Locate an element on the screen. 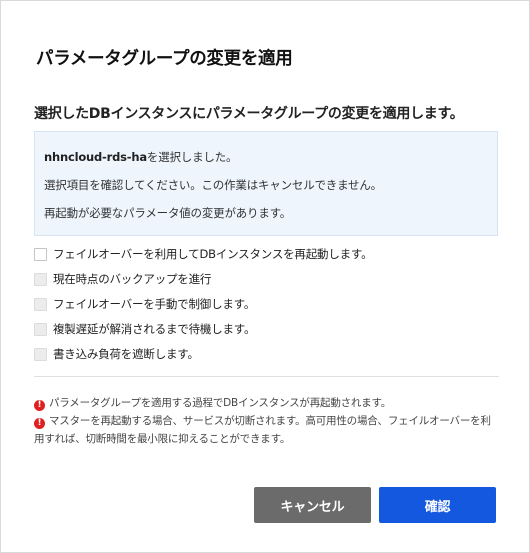 This screenshot has width=530, height=553. option-block-writes-label: 書き込み負荷を遮断します。 is located at coordinates (126, 354).